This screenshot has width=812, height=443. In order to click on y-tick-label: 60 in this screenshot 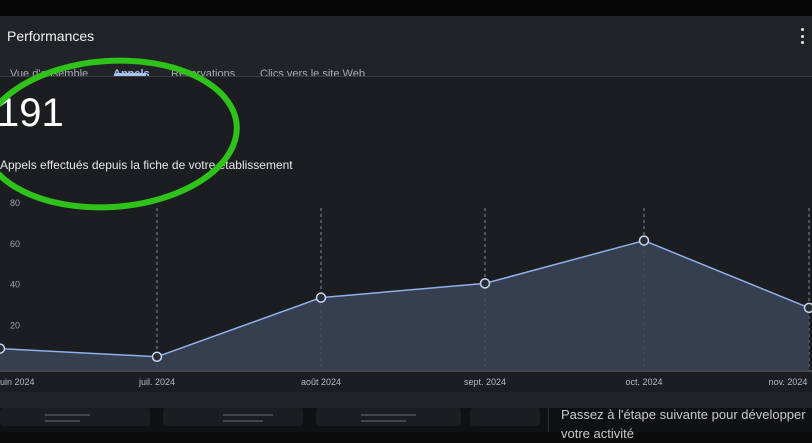, I will do `click(15, 244)`.